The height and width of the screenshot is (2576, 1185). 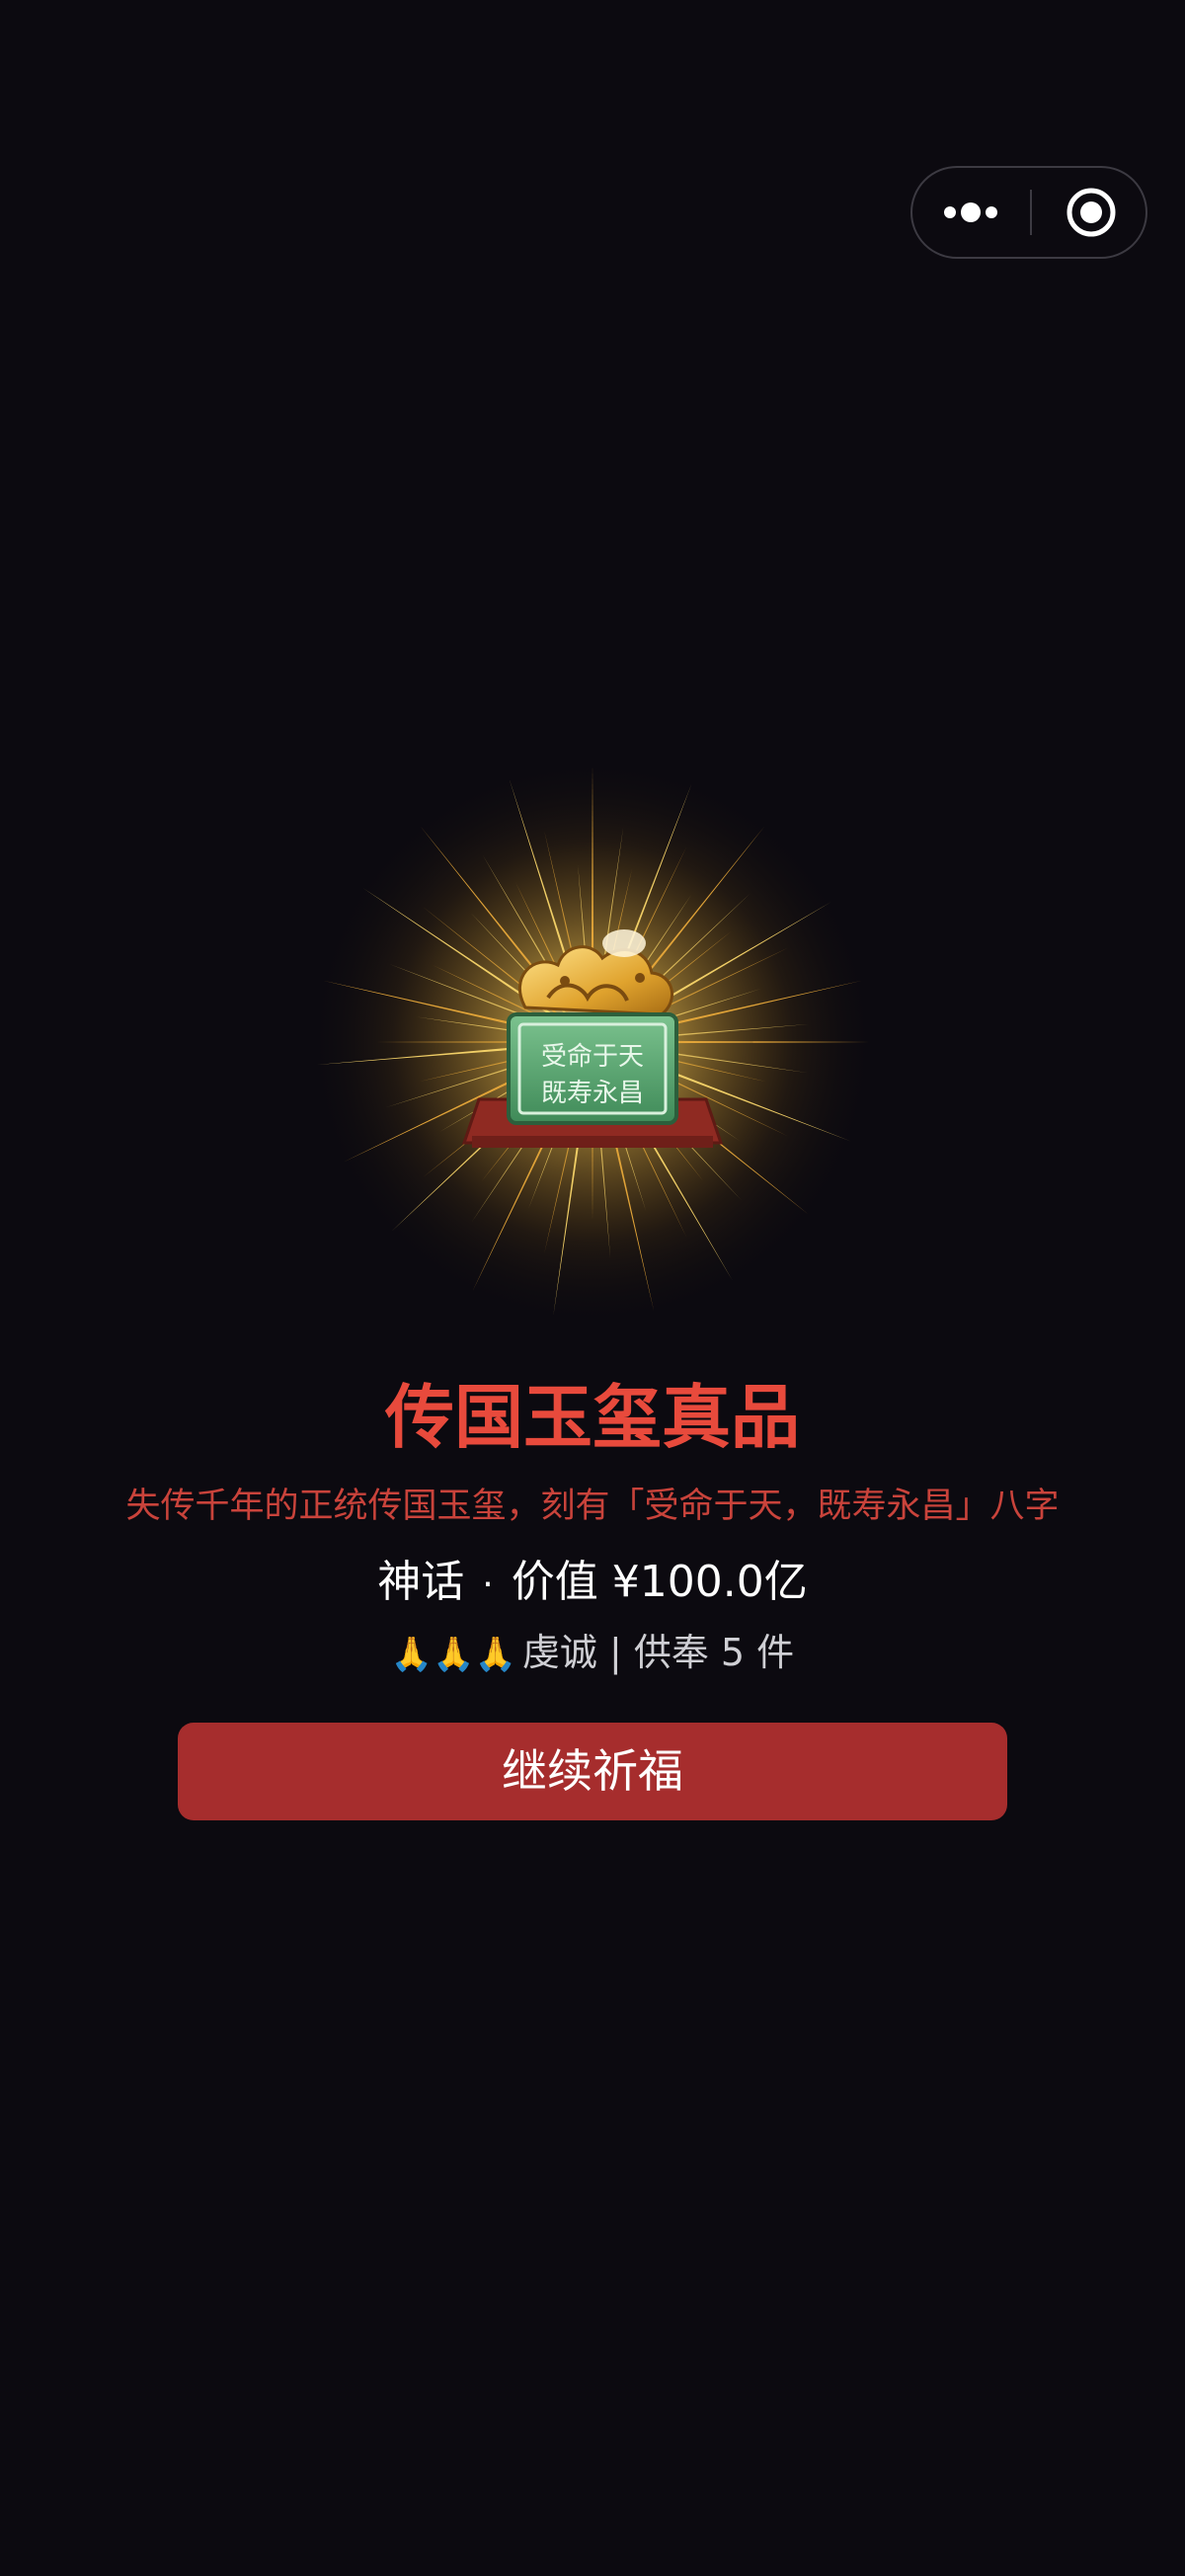 I want to click on rarity-label: 神话, so click(x=421, y=1582).